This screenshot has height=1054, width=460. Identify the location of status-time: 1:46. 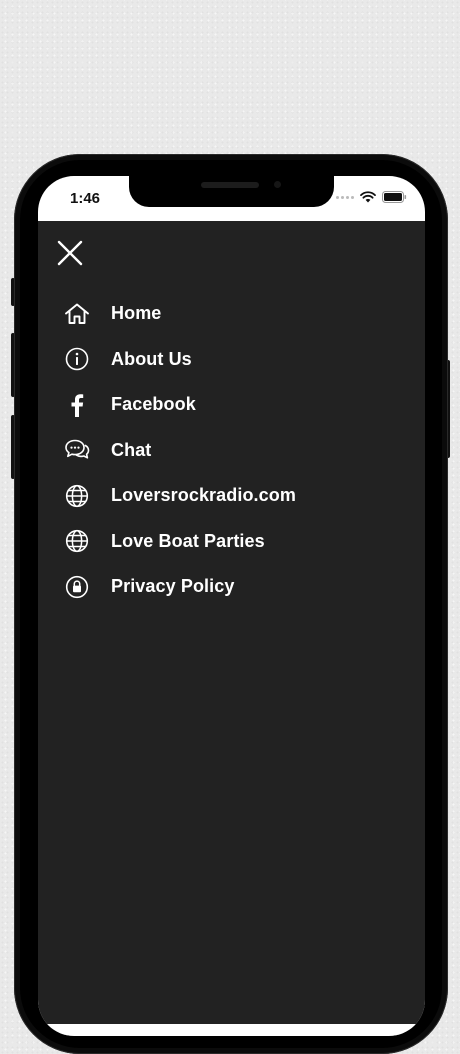
(85, 198).